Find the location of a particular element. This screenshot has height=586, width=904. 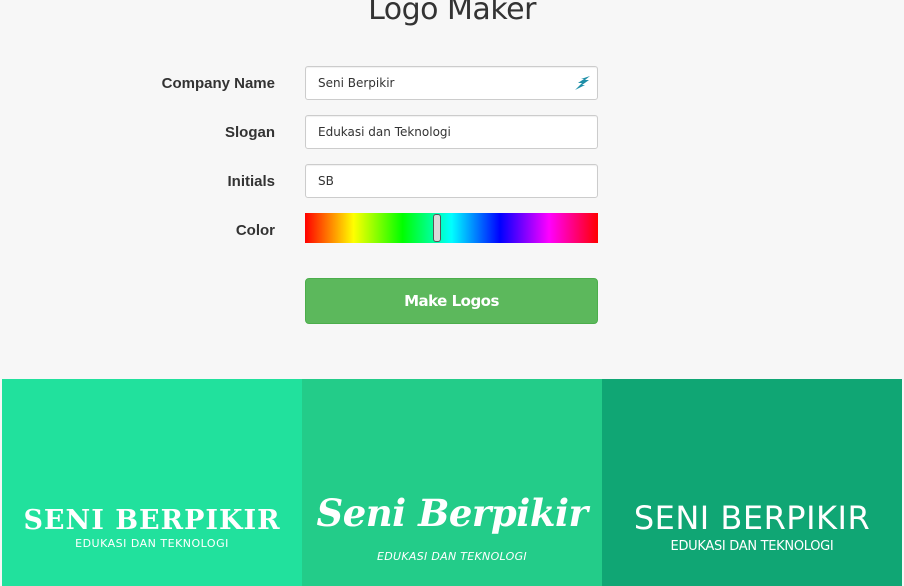

logo-preview-3: SENI BERPIKIR EDUKASI DAN TEKNOLOGI is located at coordinates (752, 482).